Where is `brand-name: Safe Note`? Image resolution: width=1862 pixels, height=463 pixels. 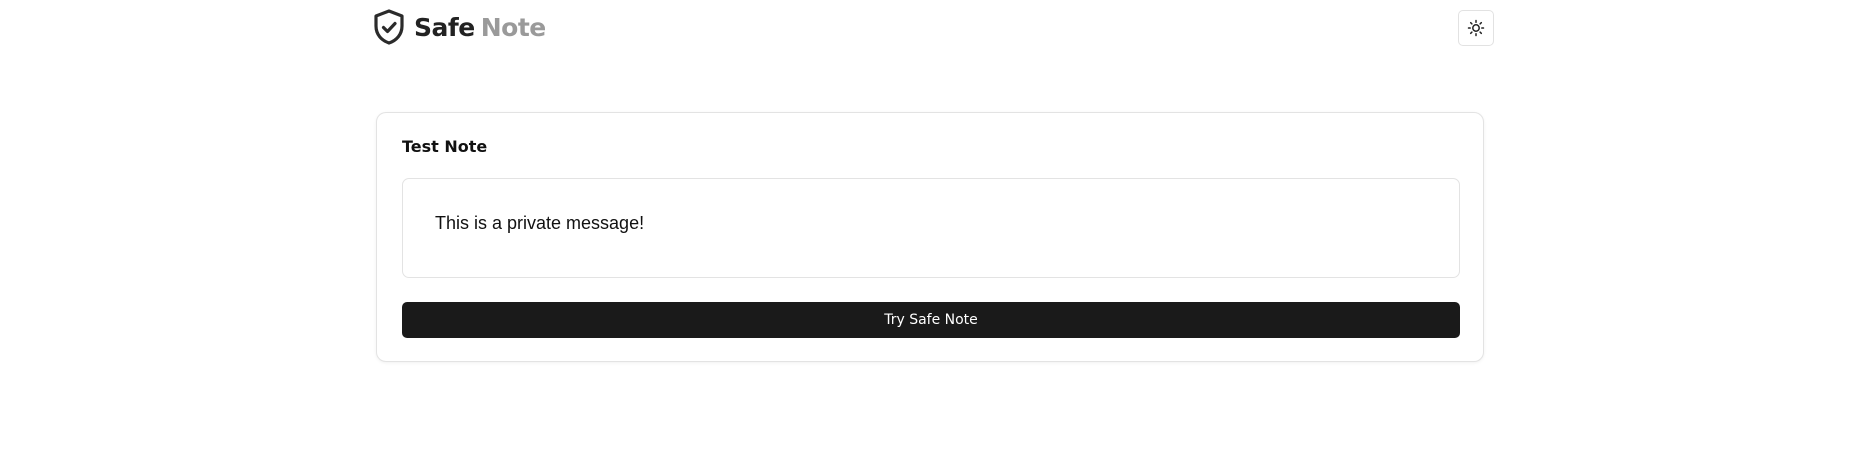 brand-name: Safe Note is located at coordinates (480, 27).